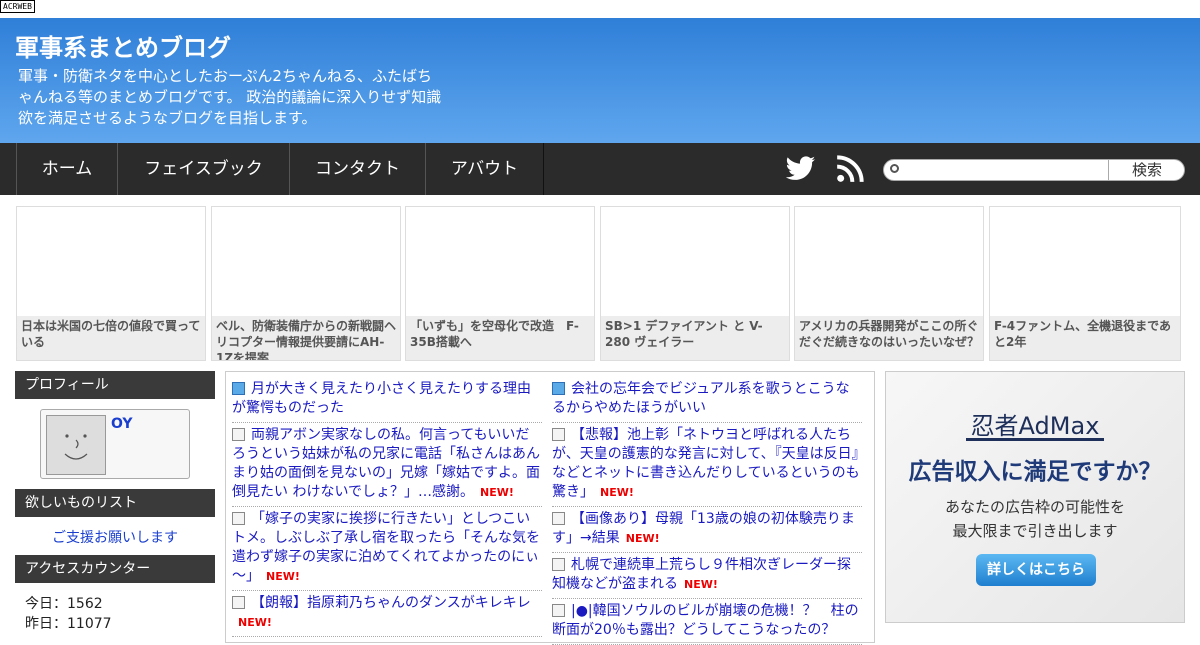  What do you see at coordinates (64, 604) in the screenshot?
I see `today-count: 今日：1562` at bounding box center [64, 604].